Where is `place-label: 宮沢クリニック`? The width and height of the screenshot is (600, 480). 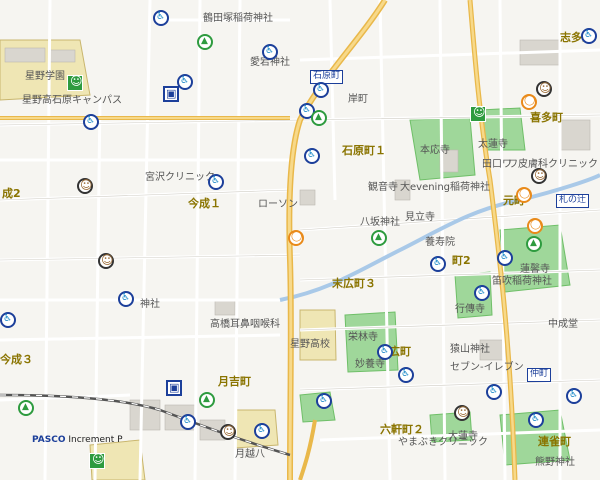 place-label: 宮沢クリニック is located at coordinates (180, 177).